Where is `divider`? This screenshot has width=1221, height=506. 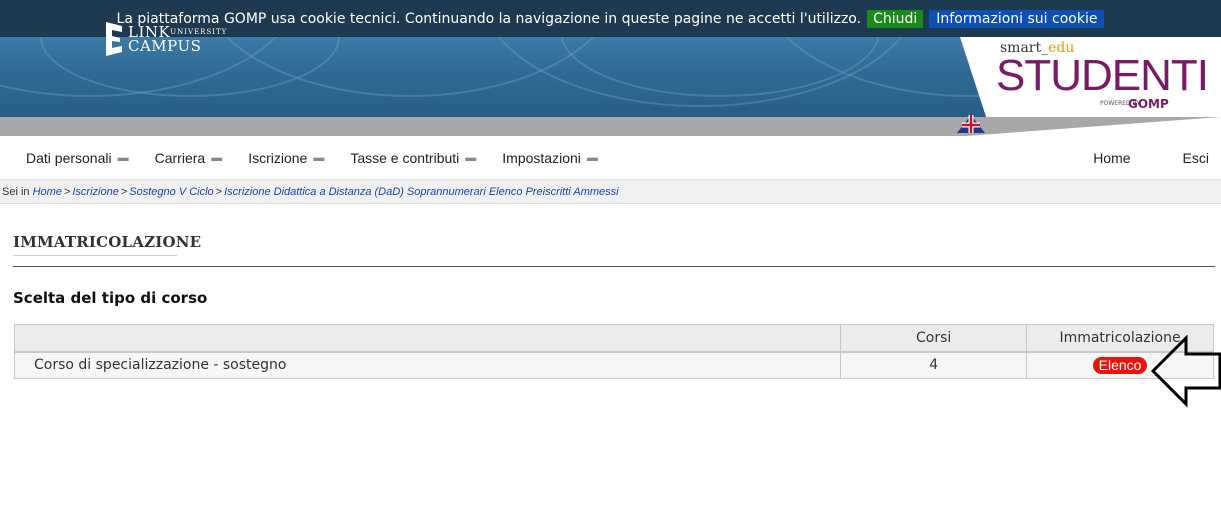
divider is located at coordinates (614, 266).